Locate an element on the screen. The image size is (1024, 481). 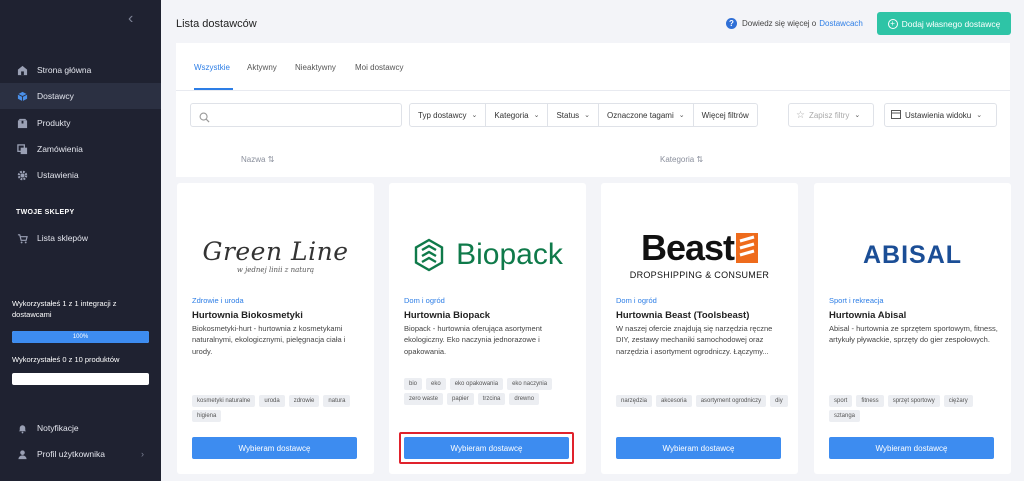
tag: sztanga is located at coordinates (845, 416).